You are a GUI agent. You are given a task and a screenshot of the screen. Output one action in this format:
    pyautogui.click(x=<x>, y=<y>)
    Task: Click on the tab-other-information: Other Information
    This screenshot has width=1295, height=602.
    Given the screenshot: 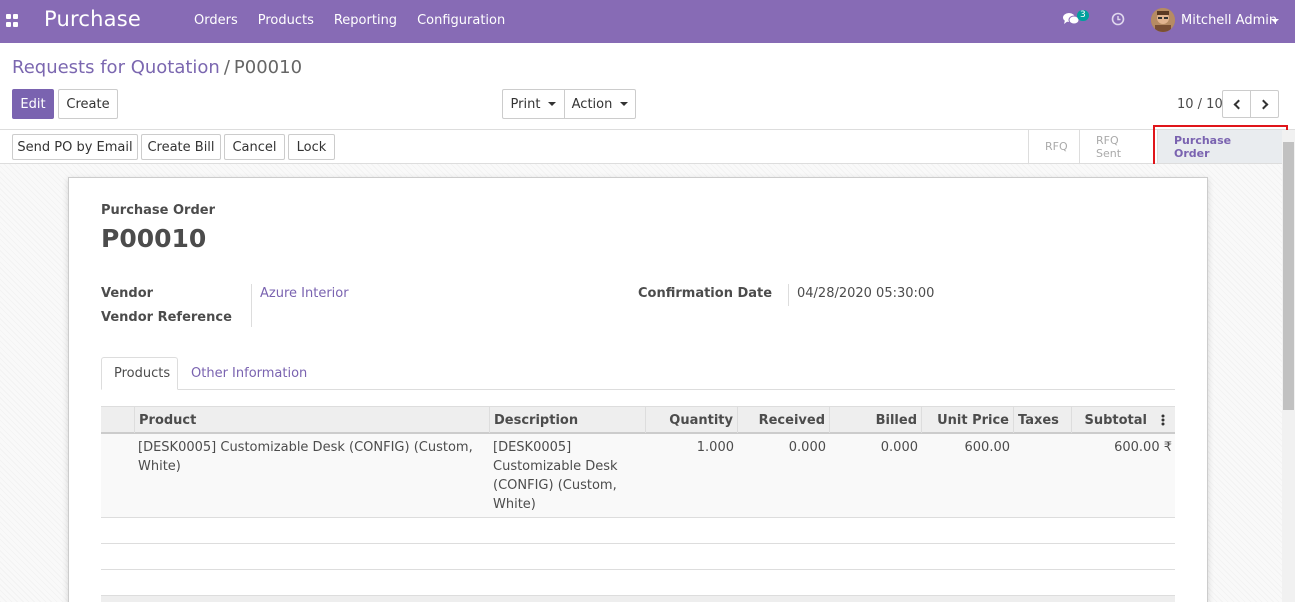 What is the action you would take?
    pyautogui.click(x=249, y=373)
    